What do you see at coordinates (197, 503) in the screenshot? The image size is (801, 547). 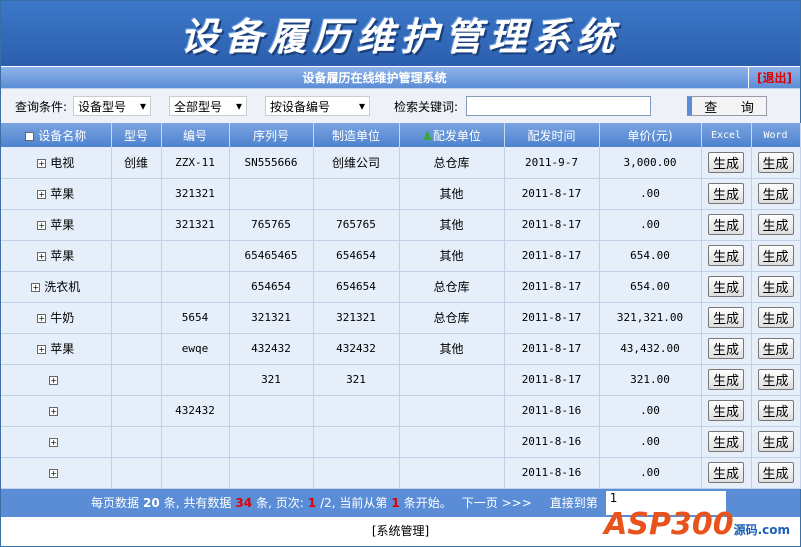 I see `pager-text: 条, 共有数据` at bounding box center [197, 503].